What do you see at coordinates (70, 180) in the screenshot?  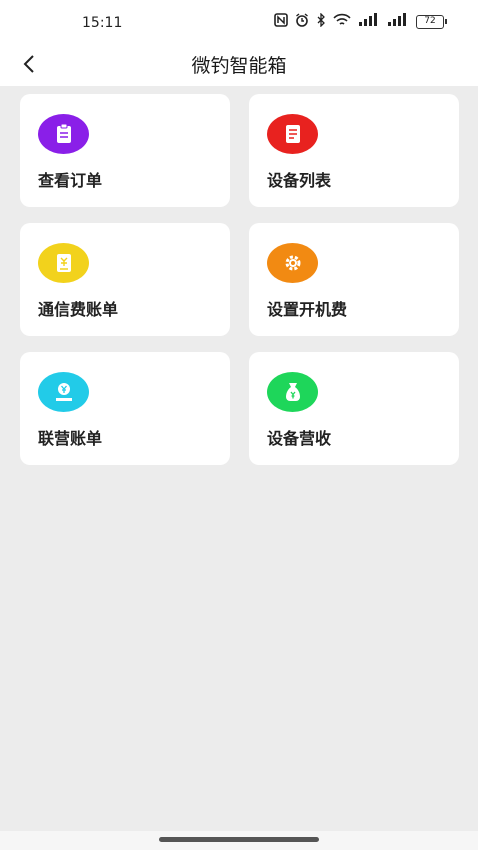 I see `menu-item-label: 查看订单` at bounding box center [70, 180].